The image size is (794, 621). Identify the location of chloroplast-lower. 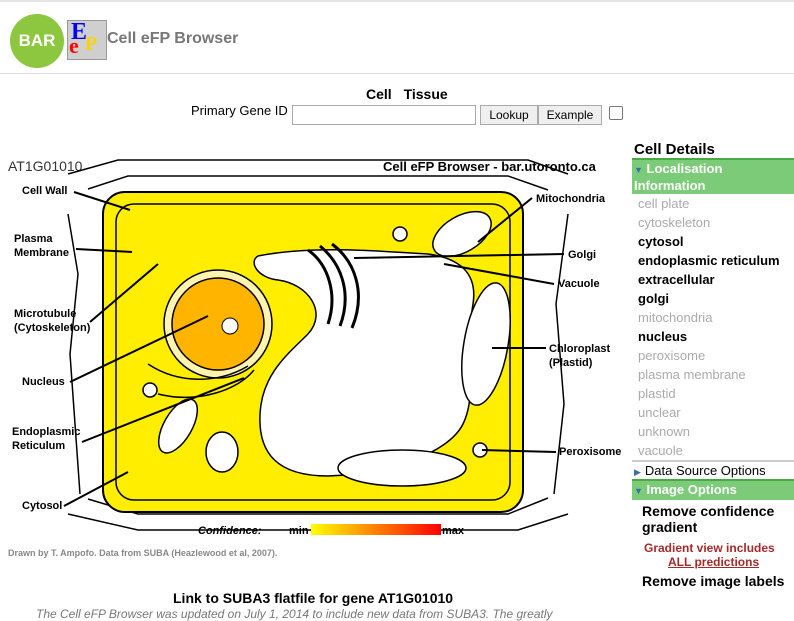
(402, 468).